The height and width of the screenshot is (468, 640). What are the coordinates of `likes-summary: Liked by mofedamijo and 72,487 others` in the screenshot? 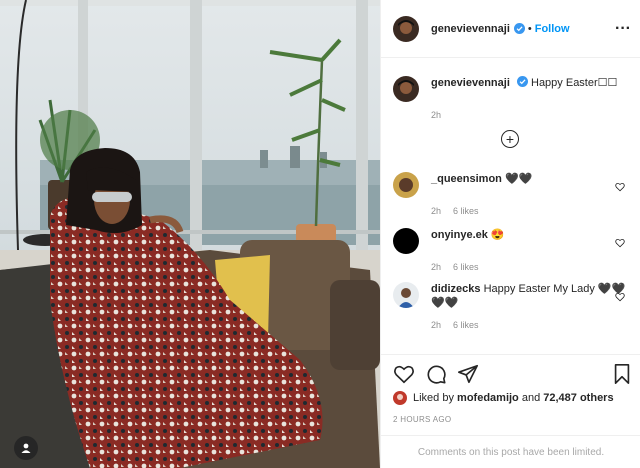 It's located at (503, 398).